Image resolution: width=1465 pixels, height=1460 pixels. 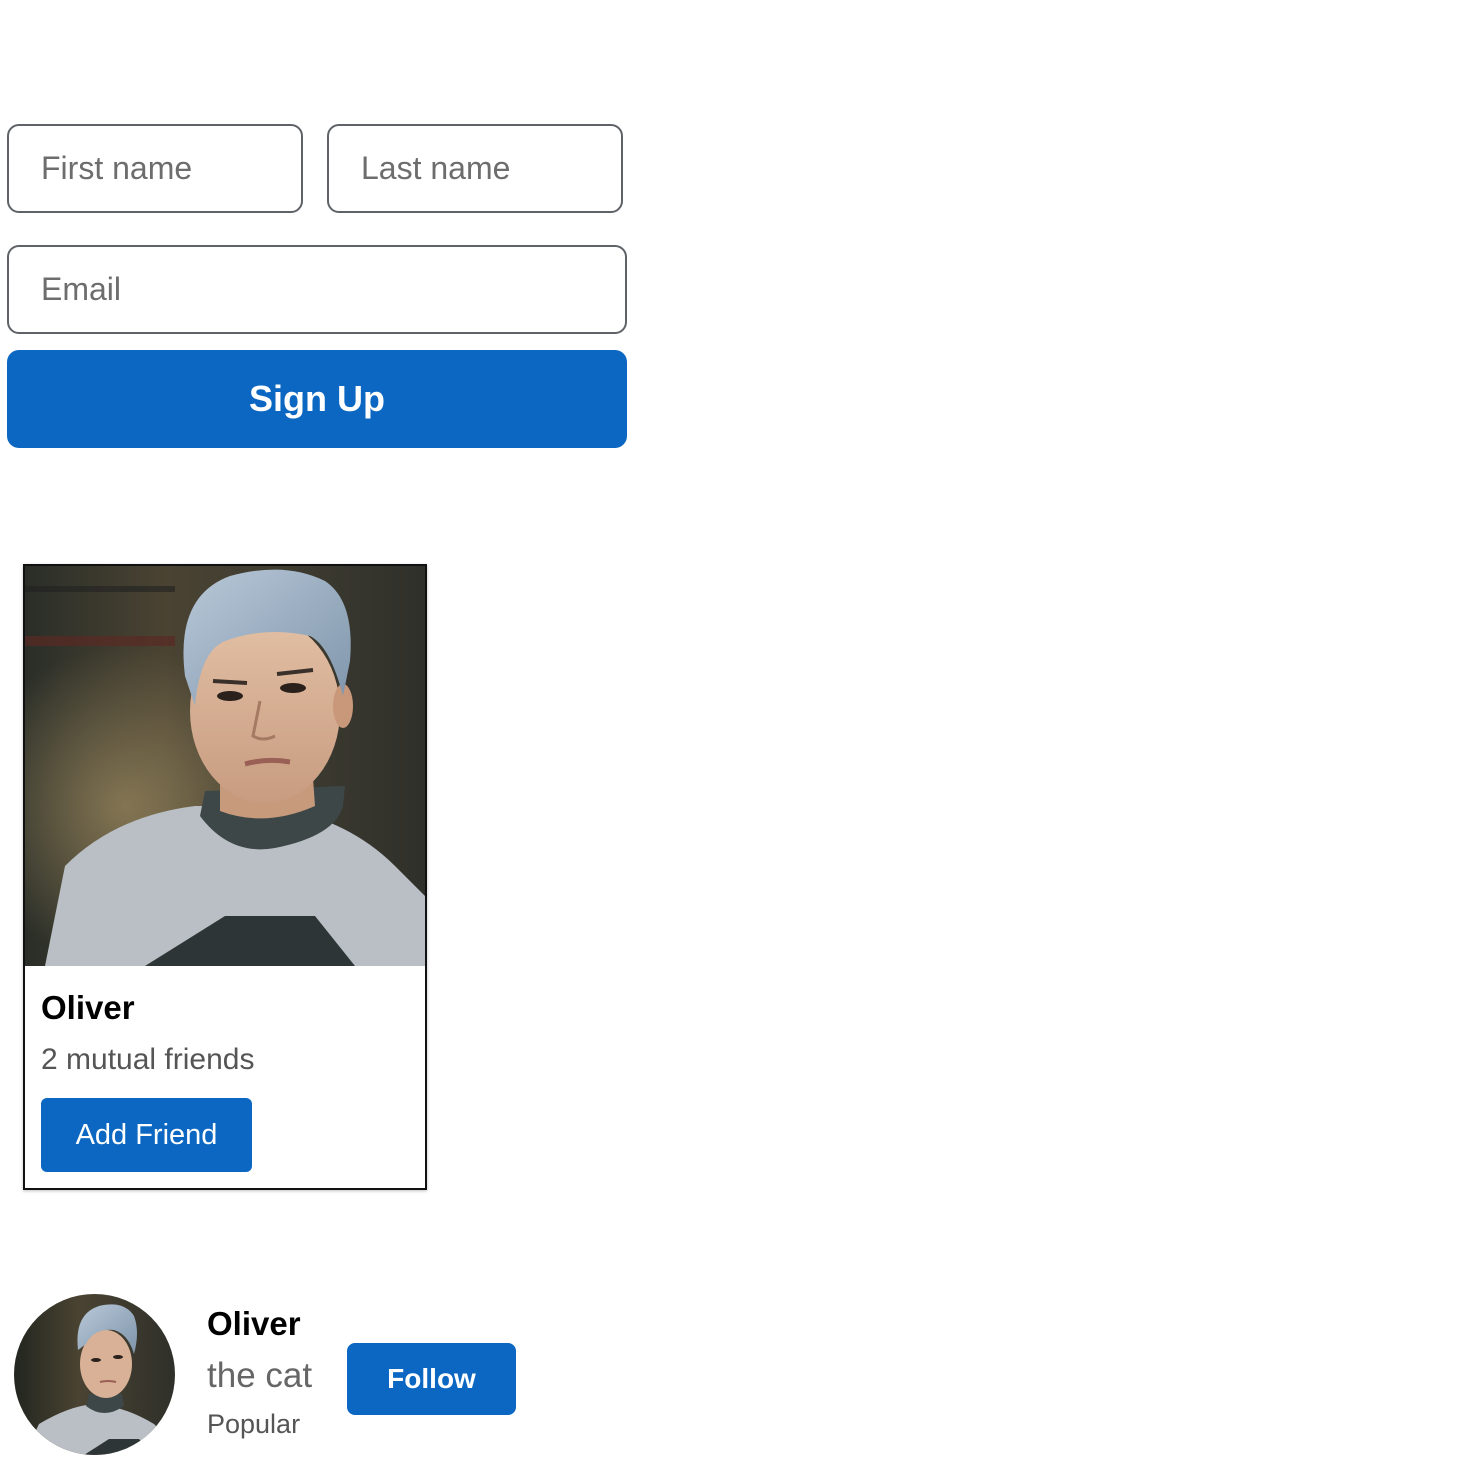 I want to click on friend-card: Oliver 2 mutual friends Add Friend, so click(x=225, y=877).